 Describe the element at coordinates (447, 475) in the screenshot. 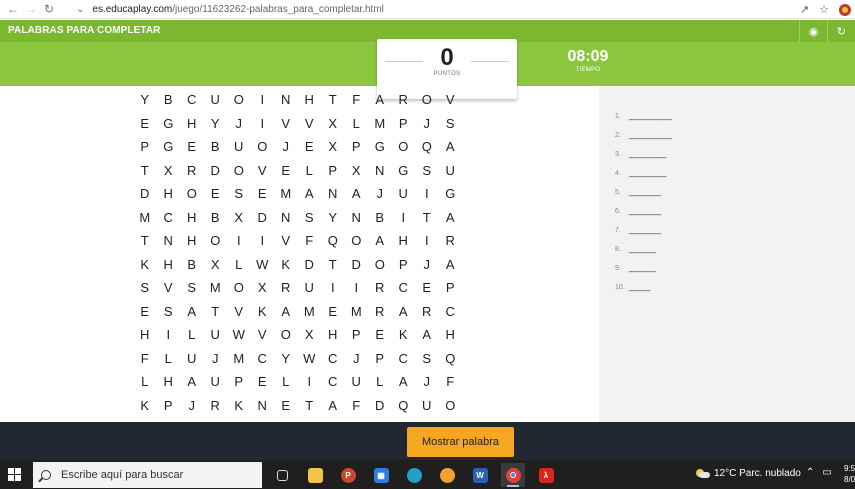

I see `brave-browser-icon` at that location.